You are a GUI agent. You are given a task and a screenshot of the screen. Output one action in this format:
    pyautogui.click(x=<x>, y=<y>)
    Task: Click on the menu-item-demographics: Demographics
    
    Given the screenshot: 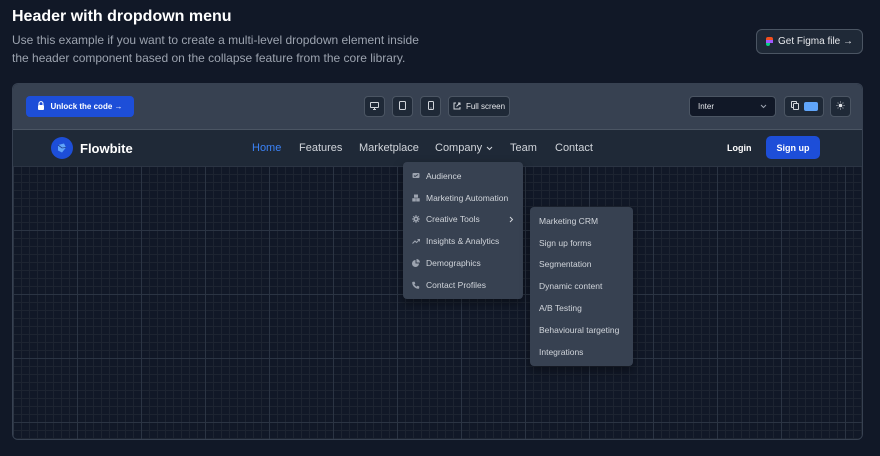 What is the action you would take?
    pyautogui.click(x=463, y=263)
    